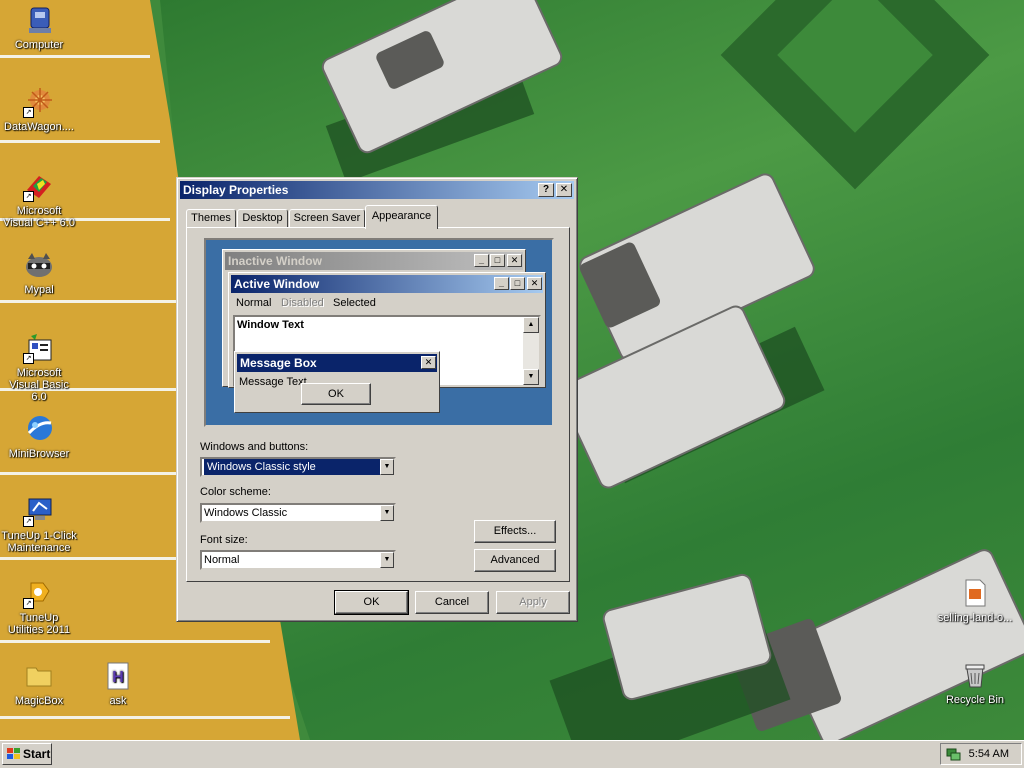 This screenshot has height=768, width=1024. What do you see at coordinates (531, 325) in the screenshot?
I see `scroll-up-icon: ▲` at bounding box center [531, 325].